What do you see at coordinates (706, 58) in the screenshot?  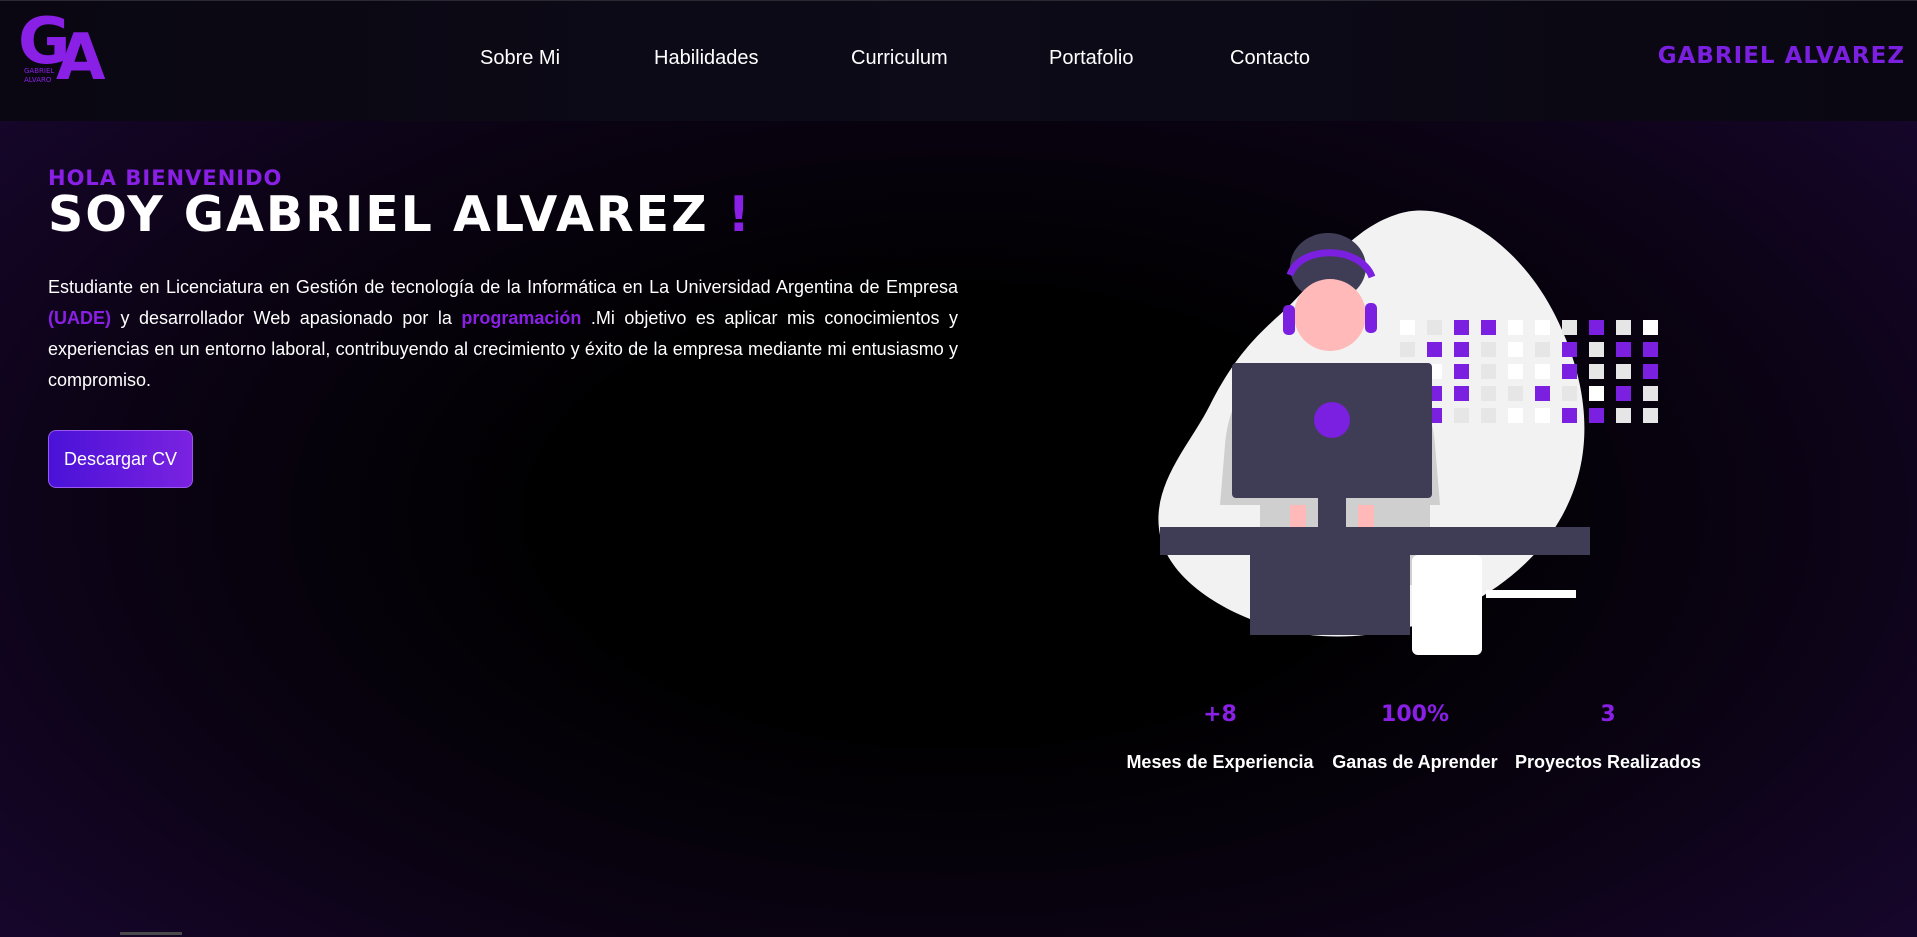 I see `nav-habilidades: Habilidades` at bounding box center [706, 58].